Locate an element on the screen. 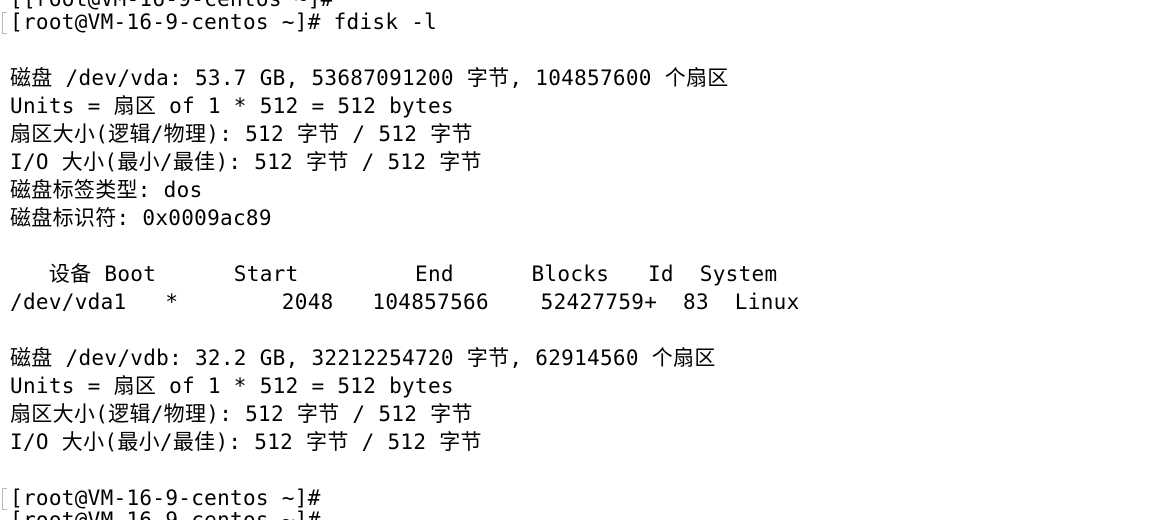  terminal-line-vdb-io-size: I/O 大小(最小/最佳): 512 字节 / 512 字节 is located at coordinates (246, 442).